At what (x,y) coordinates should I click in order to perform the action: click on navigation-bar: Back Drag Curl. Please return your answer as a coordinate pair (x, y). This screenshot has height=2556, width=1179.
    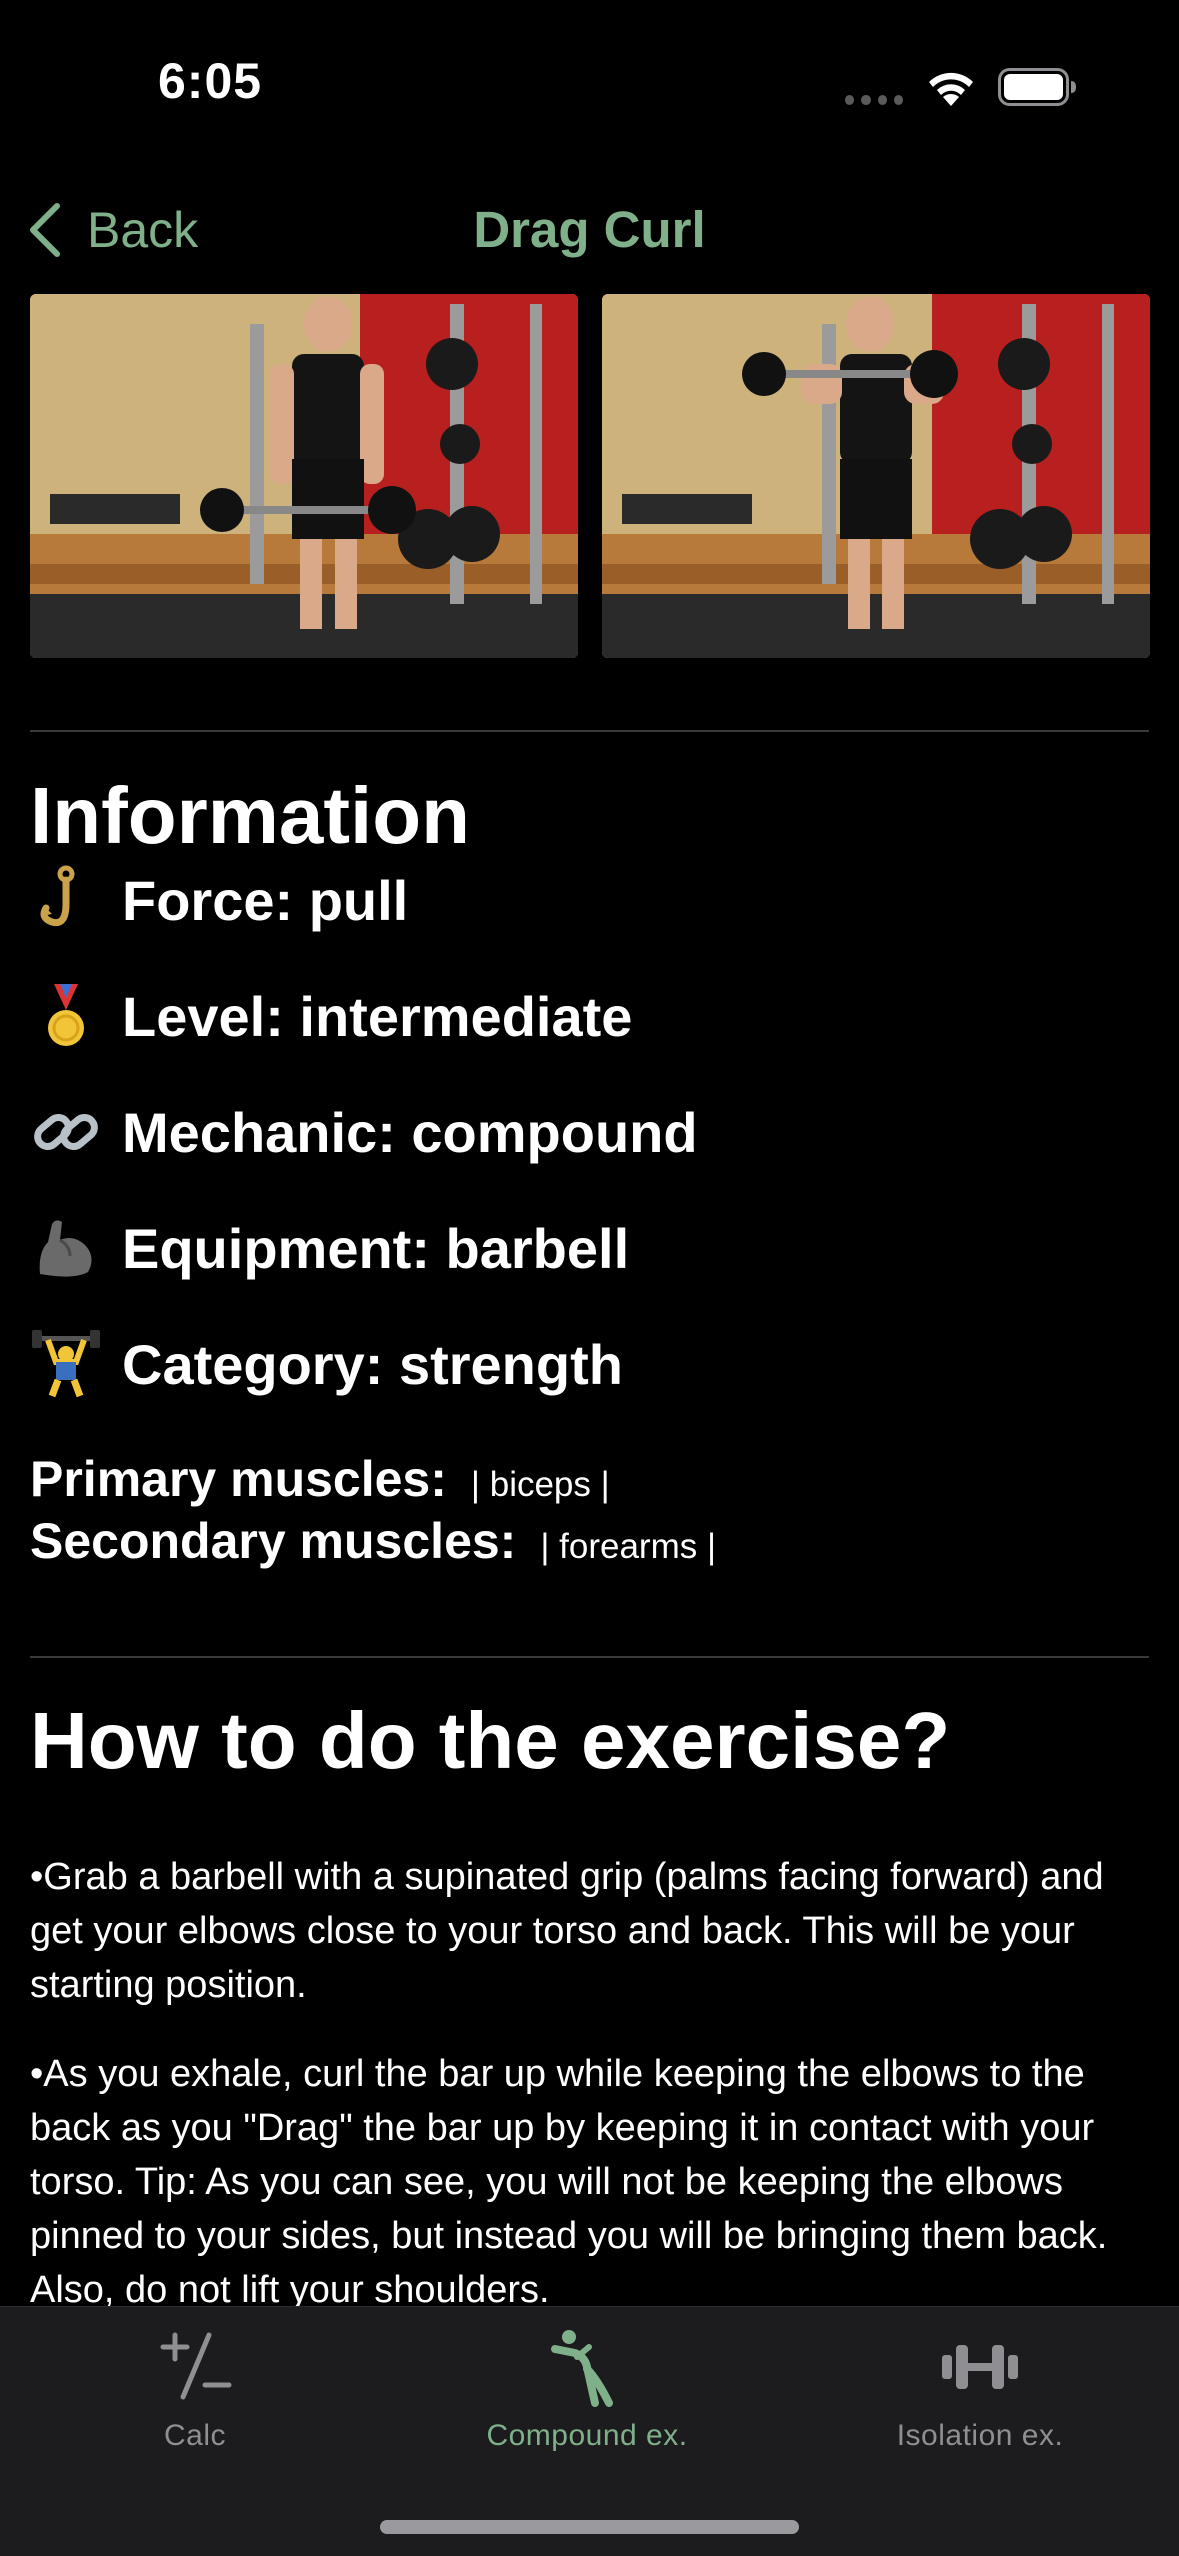
    Looking at the image, I should click on (589, 230).